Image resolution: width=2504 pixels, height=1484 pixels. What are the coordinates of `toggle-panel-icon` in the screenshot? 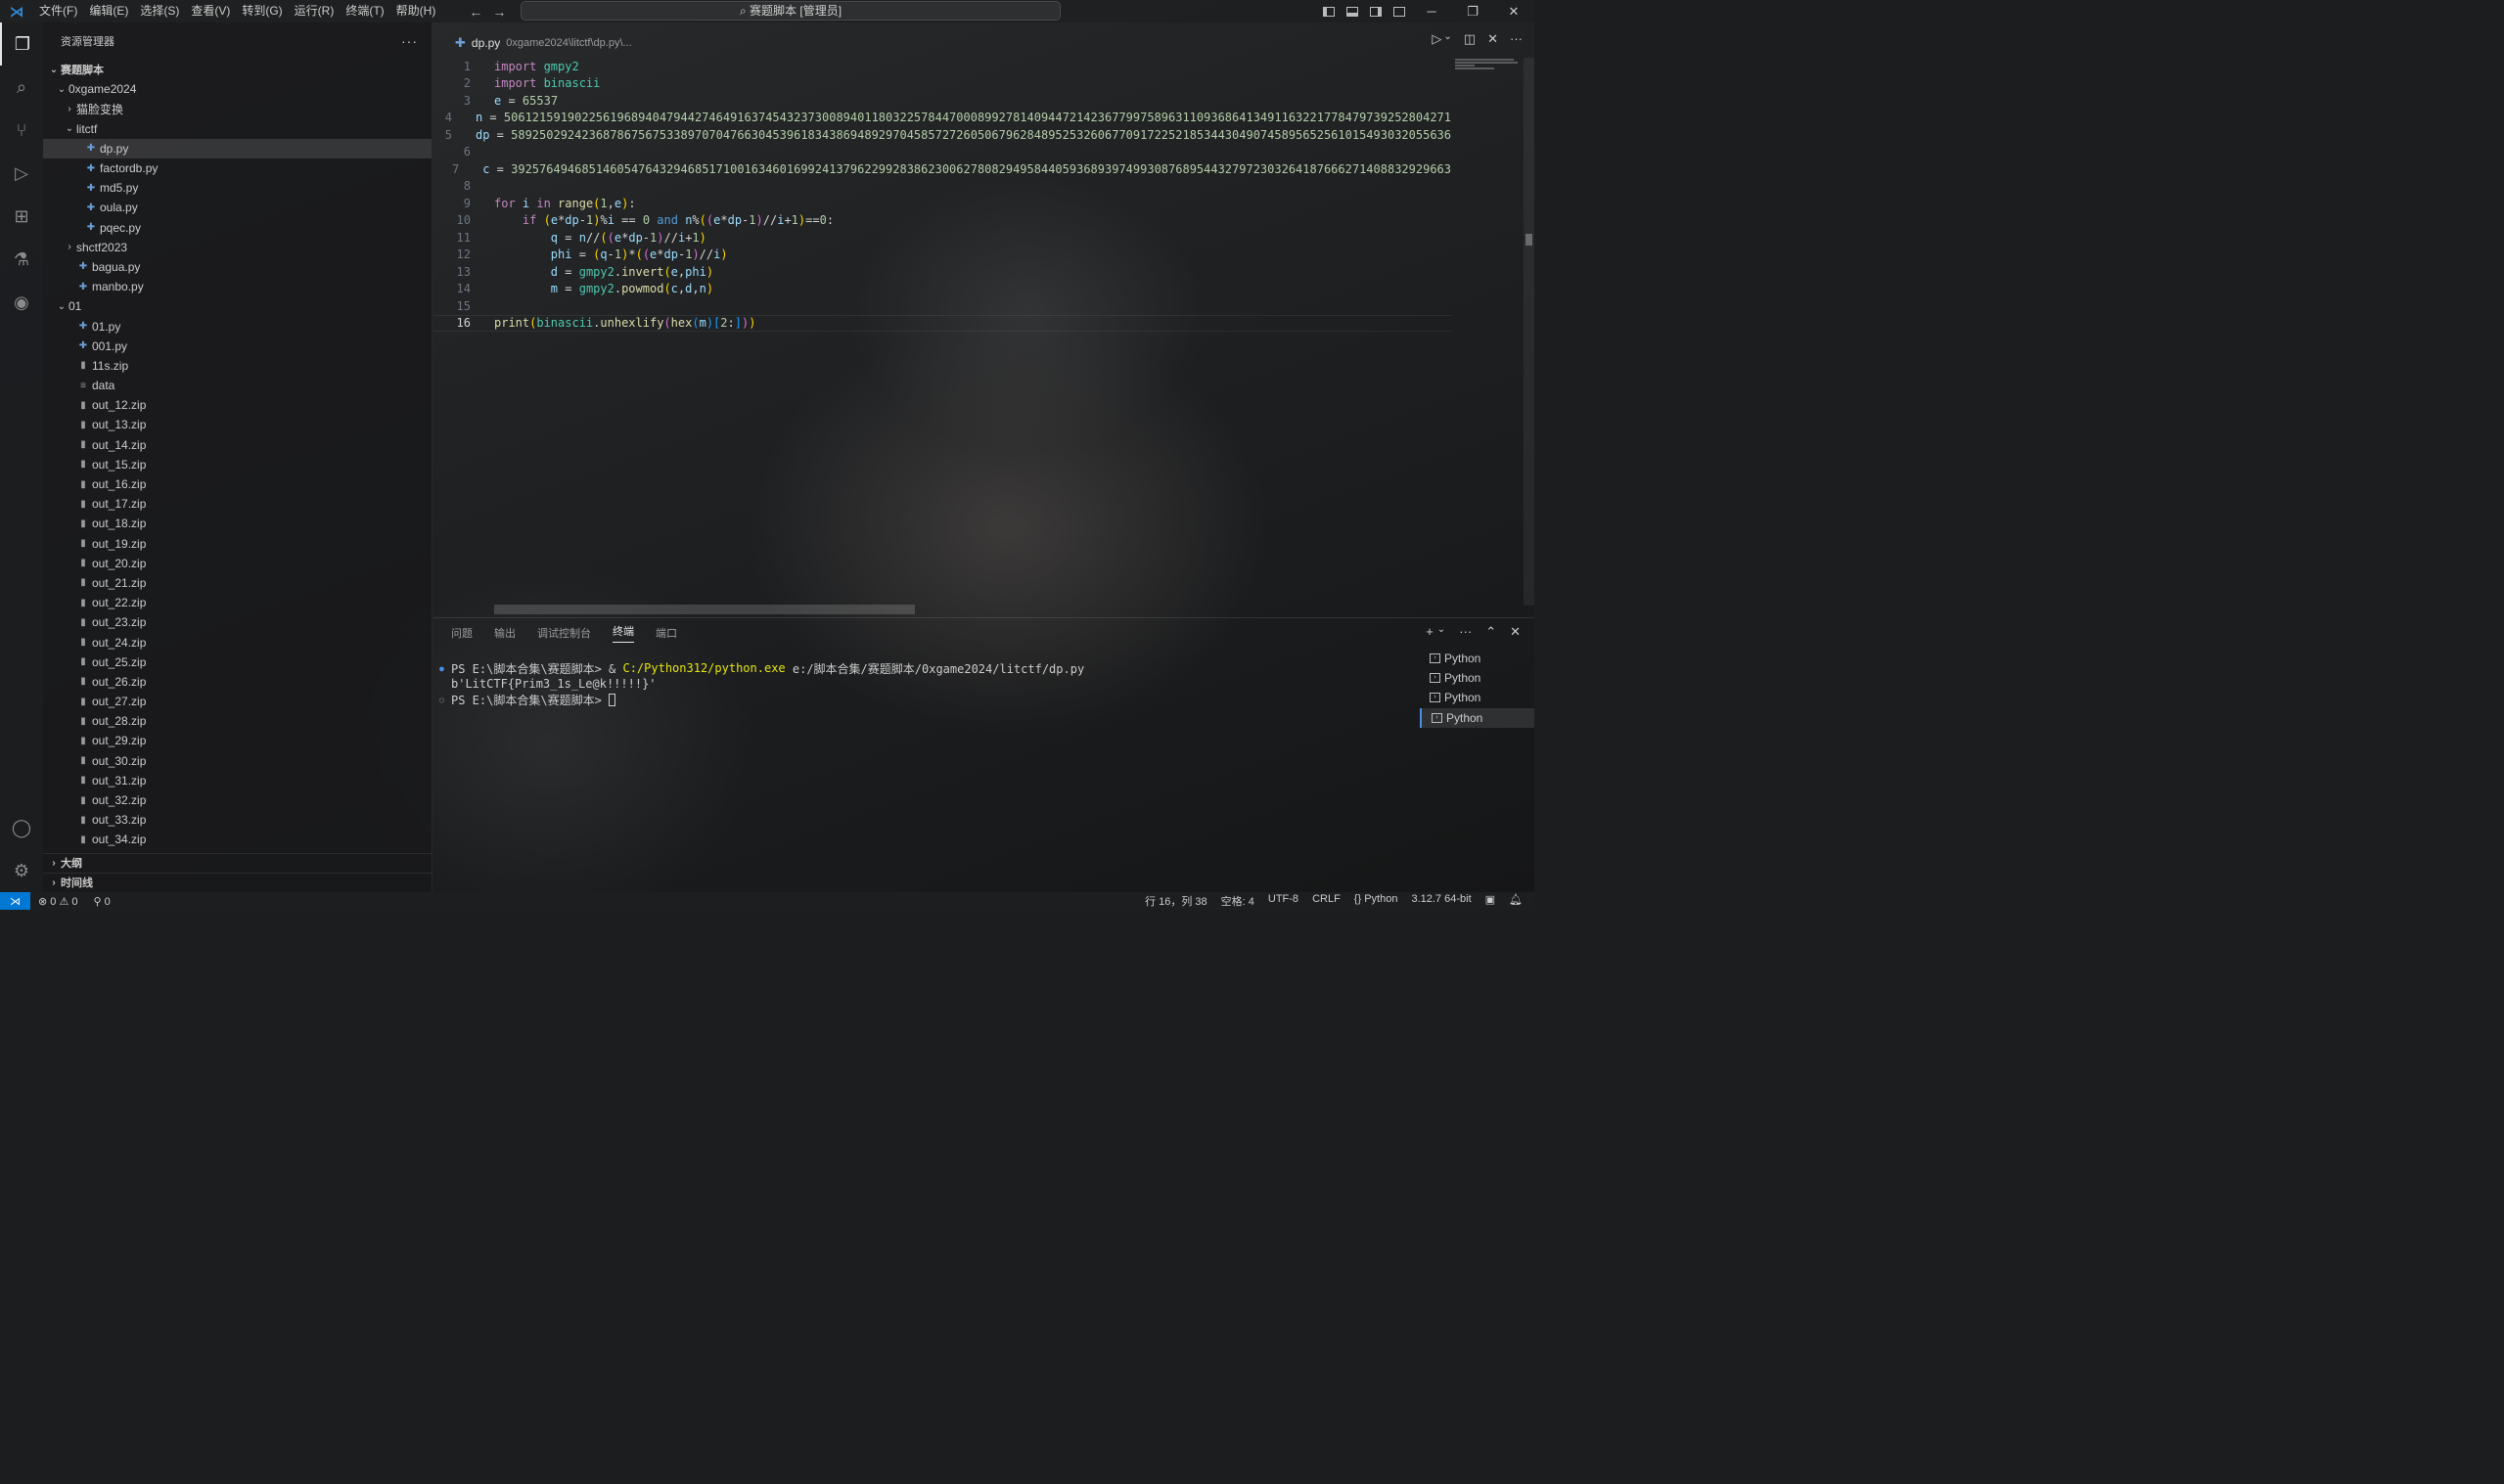 It's located at (1352, 11).